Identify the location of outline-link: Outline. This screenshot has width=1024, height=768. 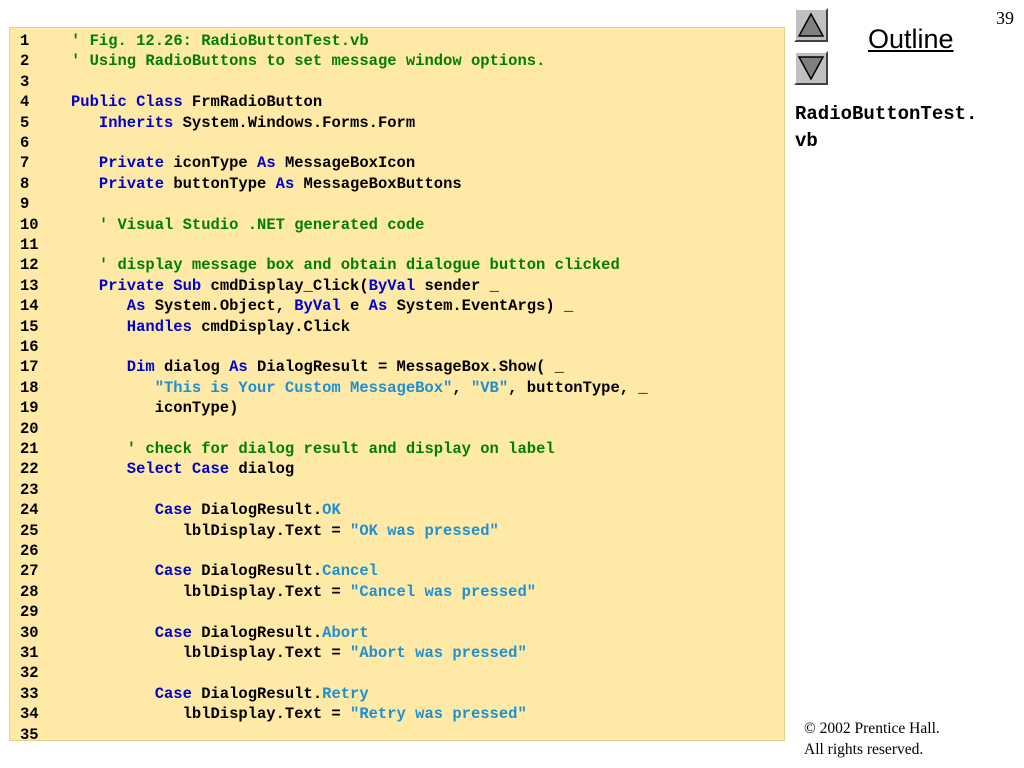
(911, 39).